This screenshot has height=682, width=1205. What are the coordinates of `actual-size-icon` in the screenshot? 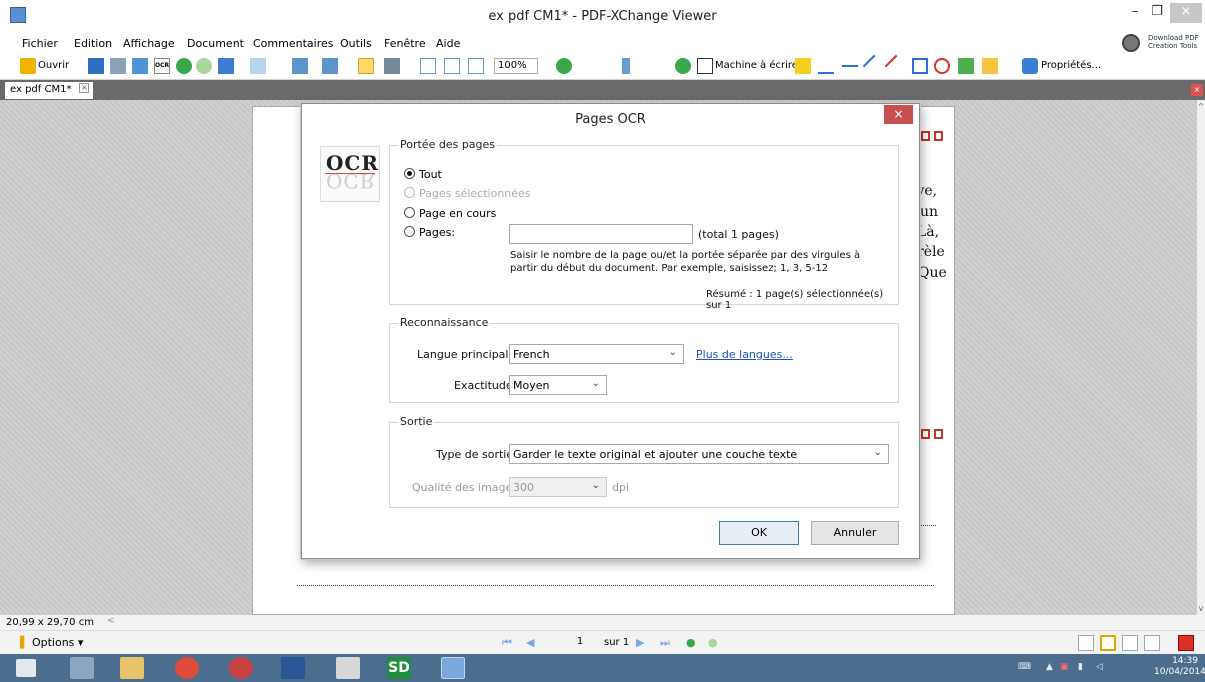 It's located at (428, 66).